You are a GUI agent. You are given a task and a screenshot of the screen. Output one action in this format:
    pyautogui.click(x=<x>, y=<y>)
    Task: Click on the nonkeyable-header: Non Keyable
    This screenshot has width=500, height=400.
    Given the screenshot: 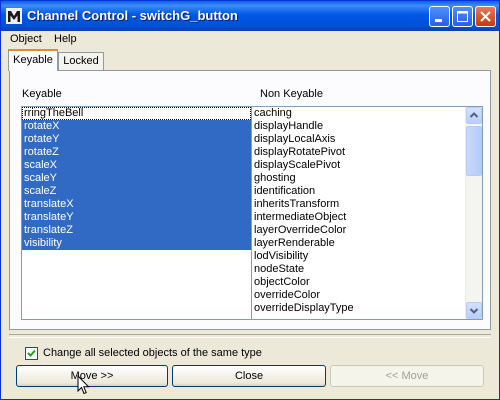 What is the action you would take?
    pyautogui.click(x=291, y=94)
    